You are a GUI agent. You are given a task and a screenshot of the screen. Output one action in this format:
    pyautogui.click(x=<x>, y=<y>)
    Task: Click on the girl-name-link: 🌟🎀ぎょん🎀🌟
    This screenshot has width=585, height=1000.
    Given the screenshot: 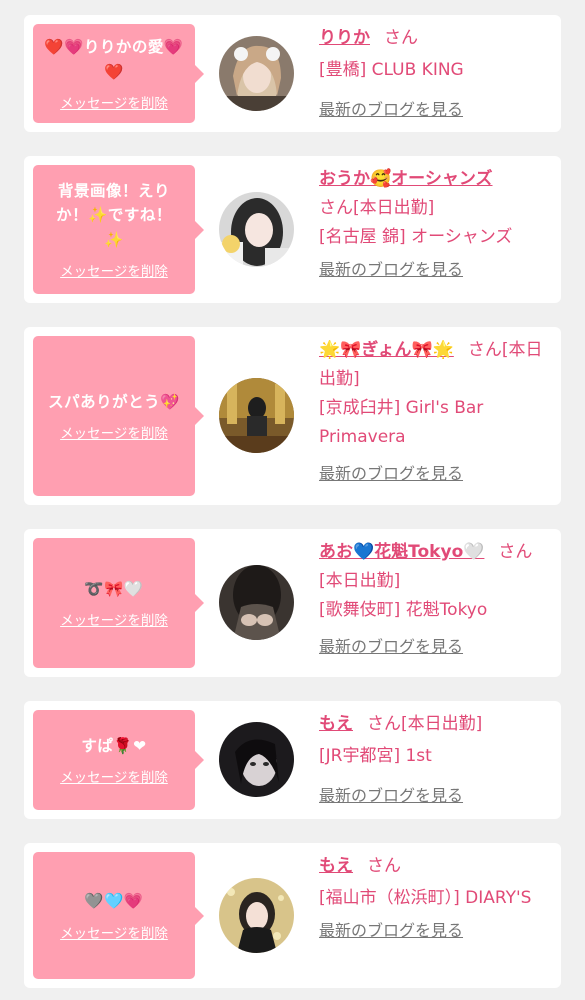 What is the action you would take?
    pyautogui.click(x=386, y=350)
    